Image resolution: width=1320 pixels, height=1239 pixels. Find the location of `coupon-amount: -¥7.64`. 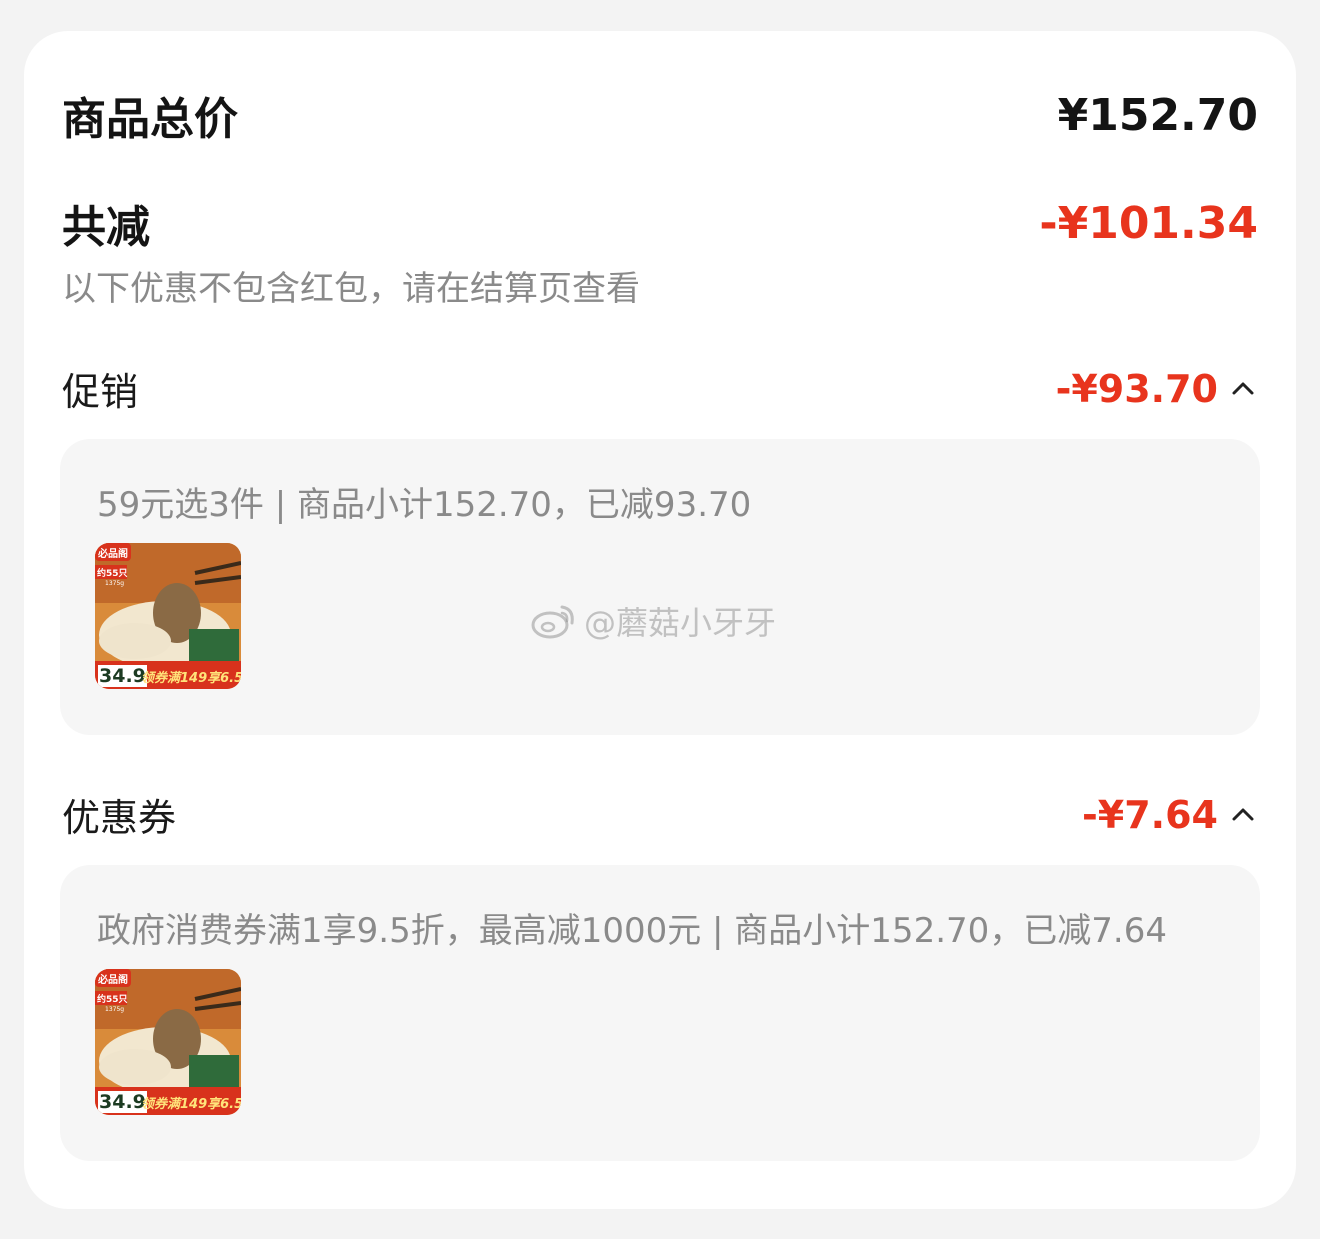

coupon-amount: -¥7.64 is located at coordinates (1170, 815).